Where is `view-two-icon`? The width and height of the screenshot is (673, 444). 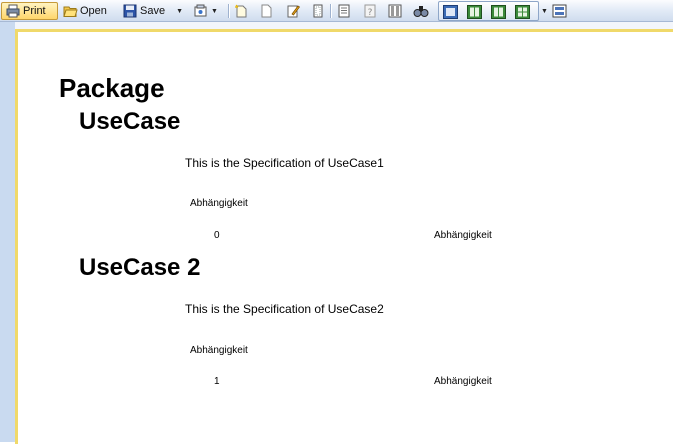
view-two-icon is located at coordinates (474, 12).